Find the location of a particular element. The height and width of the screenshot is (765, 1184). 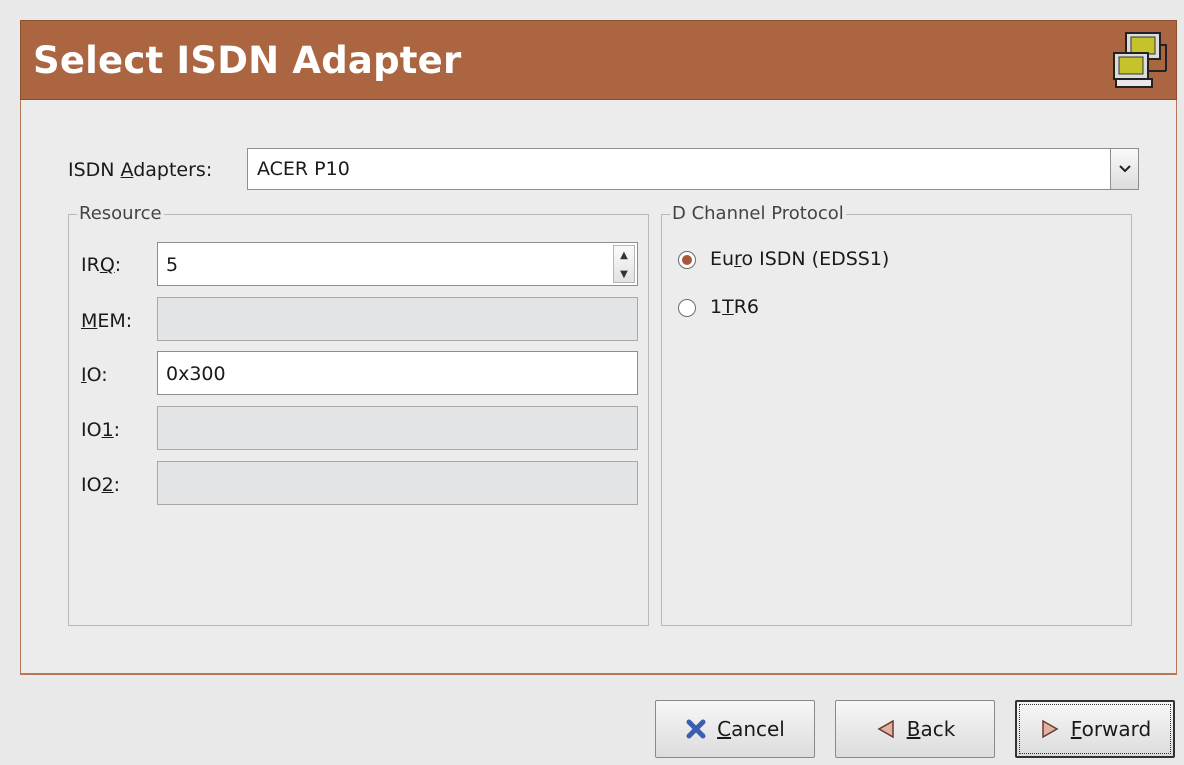

radio-euro-isdn: Euro ISDN (EDSS1) is located at coordinates (828, 262).